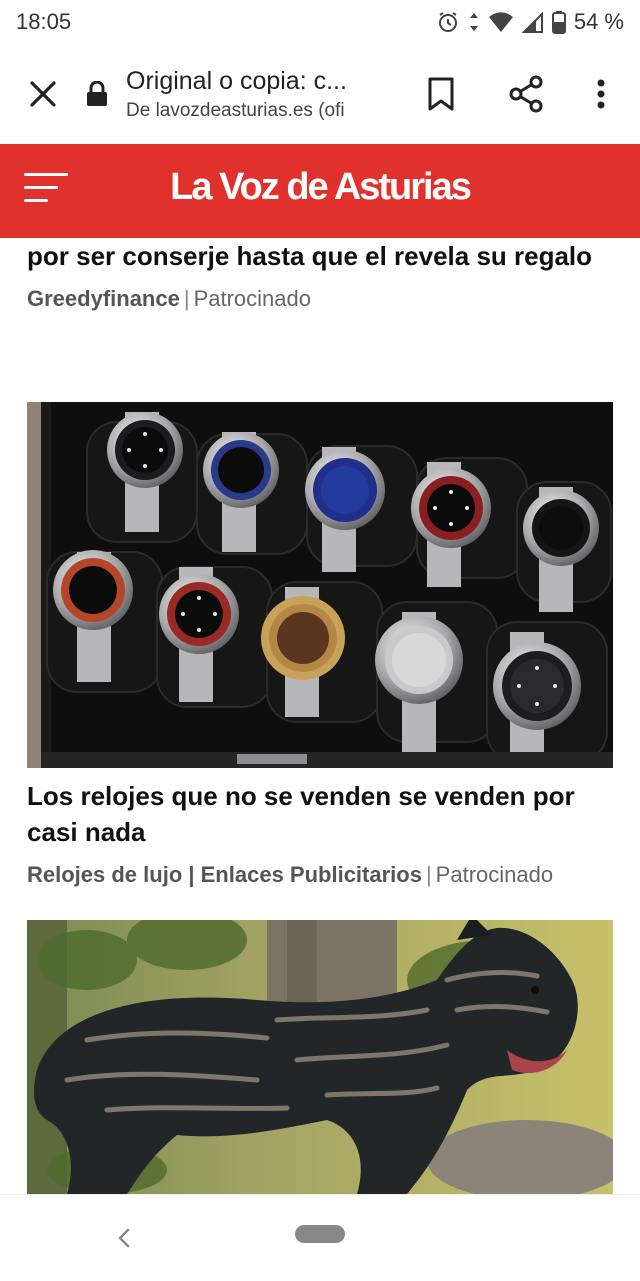  I want to click on article-source: Greedyfinance, so click(103, 298).